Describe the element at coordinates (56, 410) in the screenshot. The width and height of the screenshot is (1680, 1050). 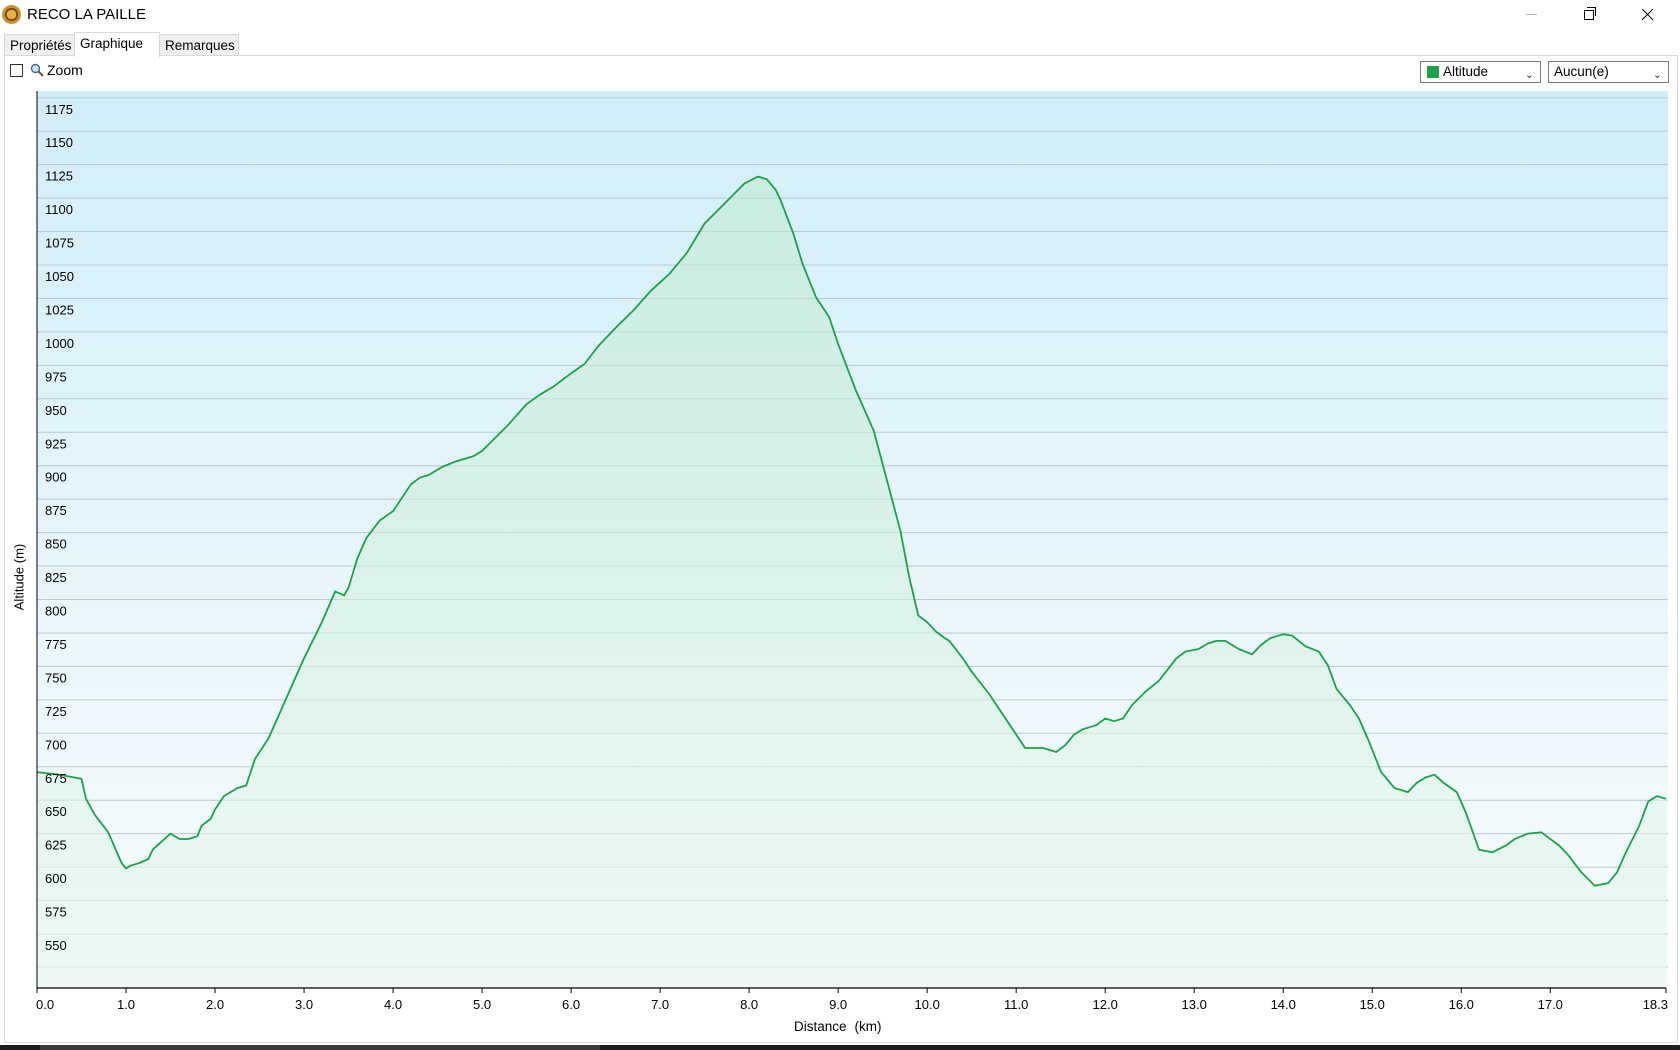
I see `y-tick-label: 950` at that location.